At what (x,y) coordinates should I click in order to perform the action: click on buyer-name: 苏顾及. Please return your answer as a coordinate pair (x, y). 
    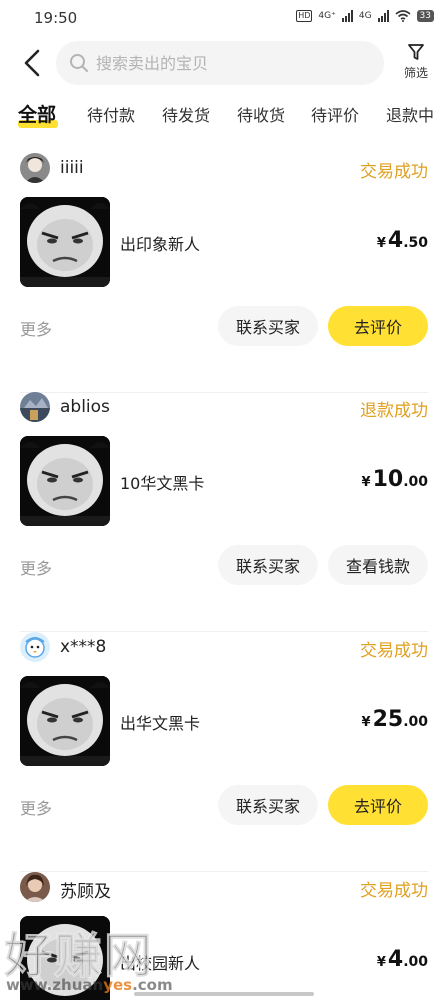
    Looking at the image, I should click on (85, 889).